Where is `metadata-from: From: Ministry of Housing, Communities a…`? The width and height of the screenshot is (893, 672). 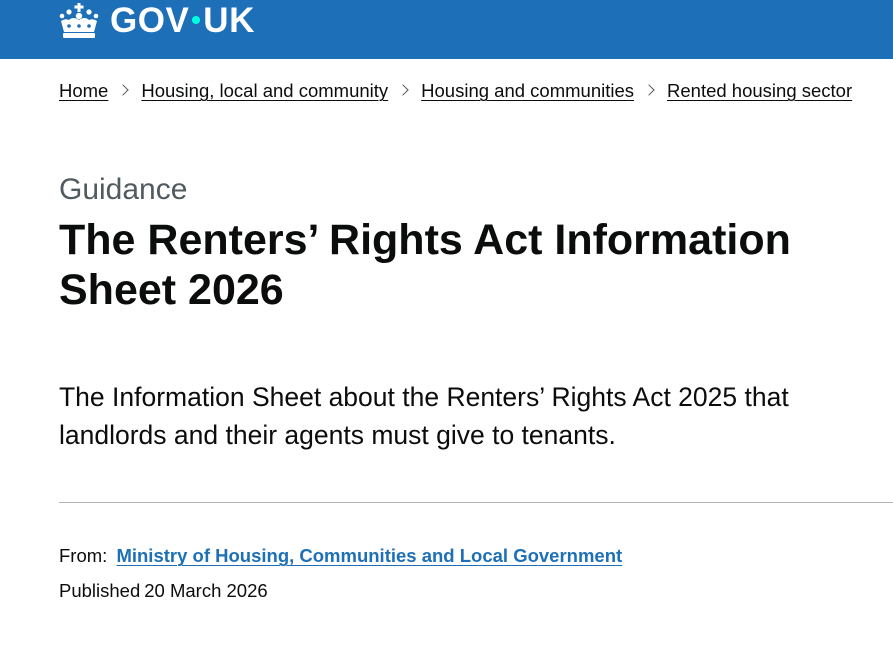
metadata-from: From: Ministry of Housing, Communities a… is located at coordinates (340, 556).